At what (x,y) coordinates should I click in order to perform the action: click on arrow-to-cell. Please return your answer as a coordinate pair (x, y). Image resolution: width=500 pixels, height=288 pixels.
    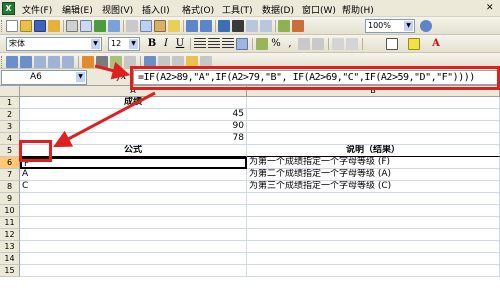
    Looking at the image, I should click on (104, 119).